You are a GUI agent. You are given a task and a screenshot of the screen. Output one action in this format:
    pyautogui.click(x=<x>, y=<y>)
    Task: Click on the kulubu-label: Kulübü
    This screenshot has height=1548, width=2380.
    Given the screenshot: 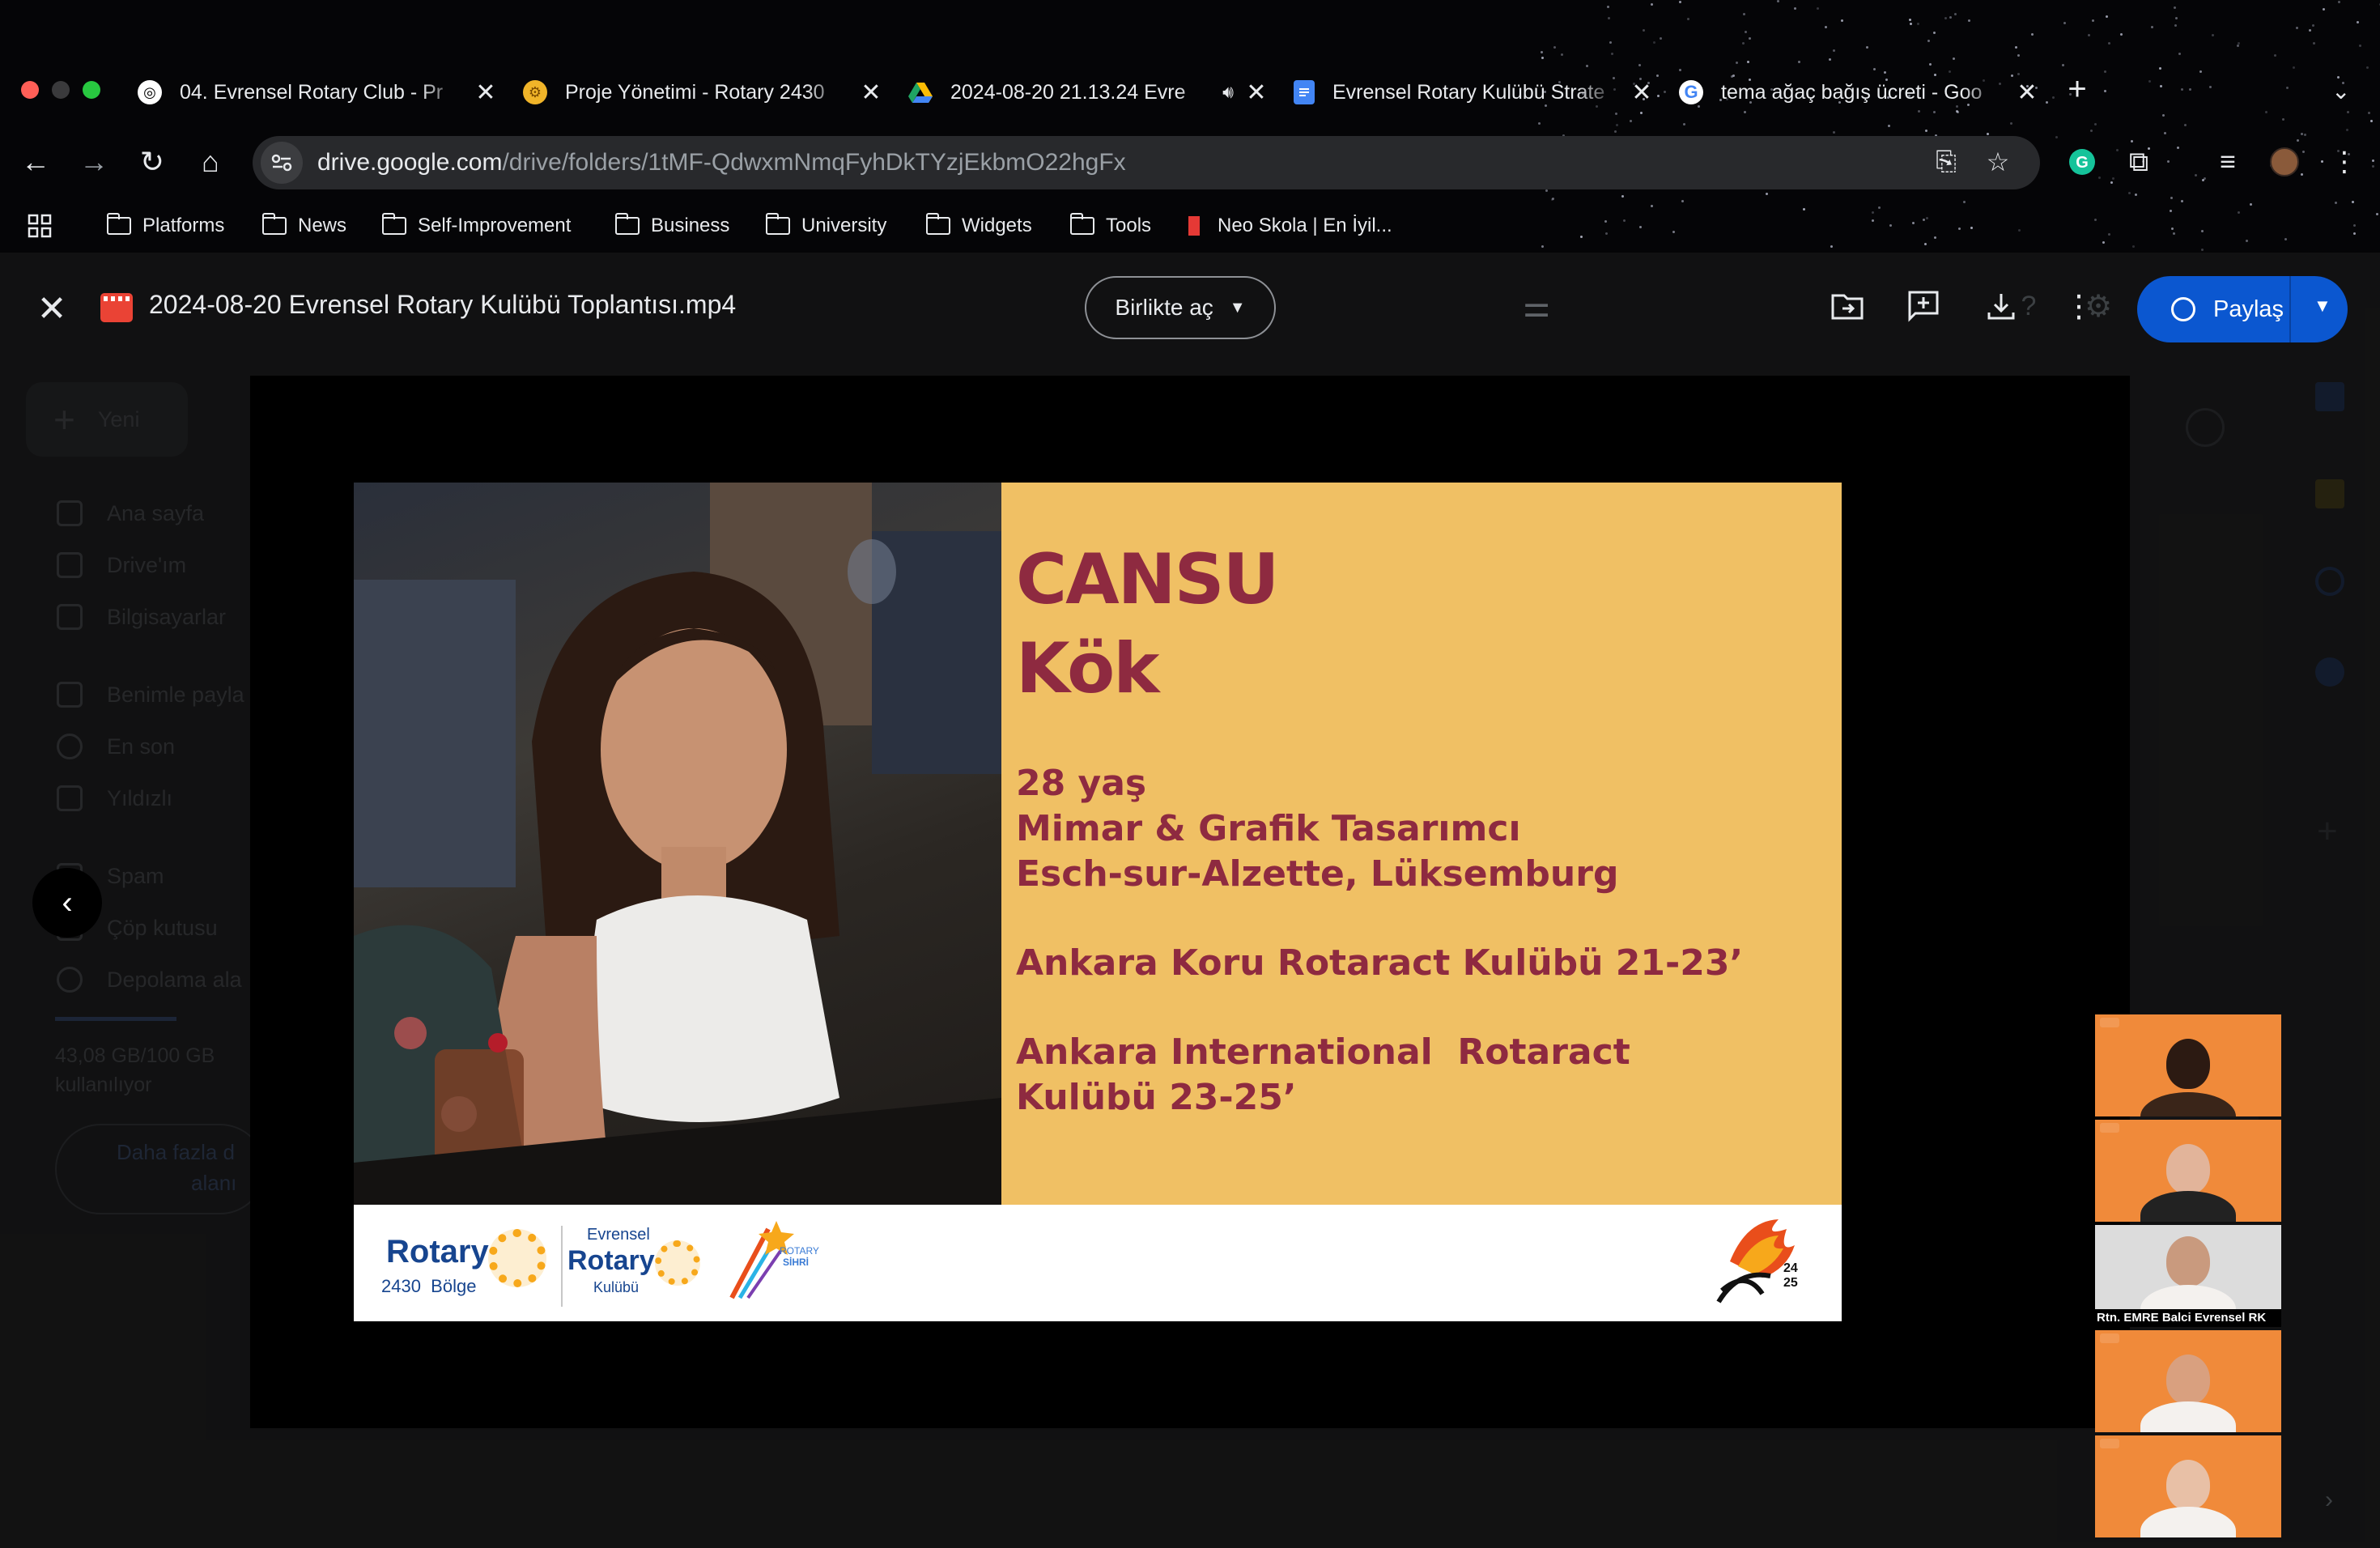 What is the action you would take?
    pyautogui.click(x=616, y=1287)
    